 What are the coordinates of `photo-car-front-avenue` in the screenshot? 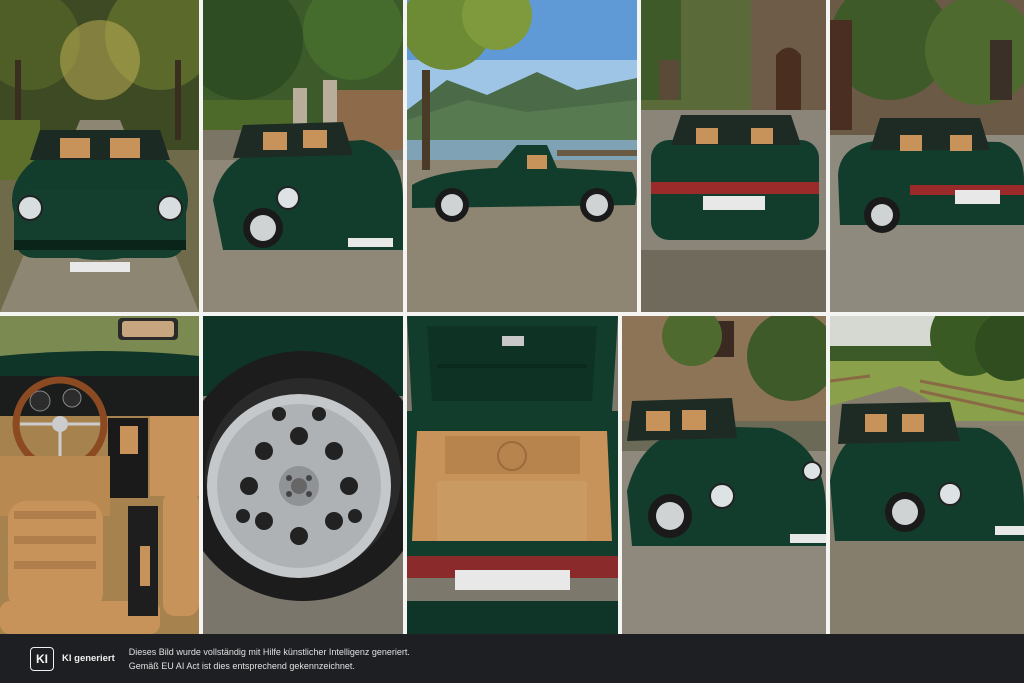 It's located at (99, 156).